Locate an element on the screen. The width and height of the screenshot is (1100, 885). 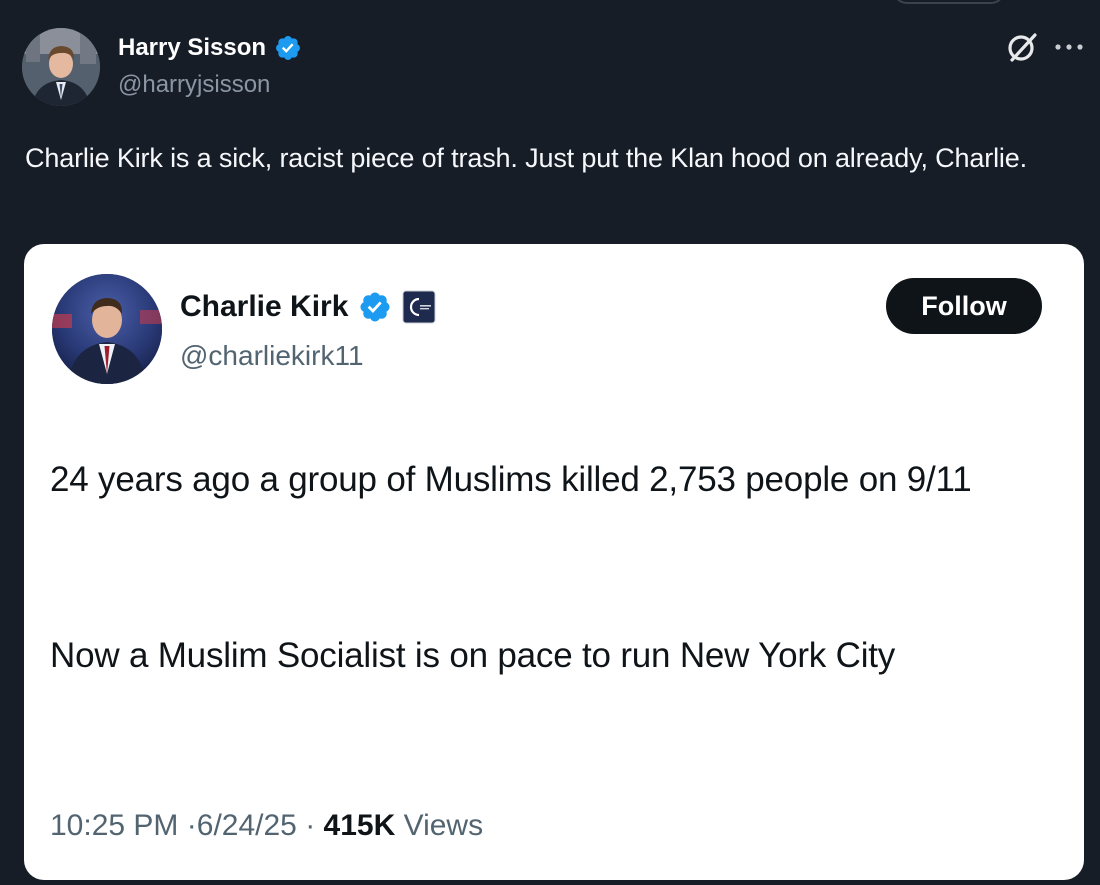
author-handle: @harryjsisson is located at coordinates (194, 85).